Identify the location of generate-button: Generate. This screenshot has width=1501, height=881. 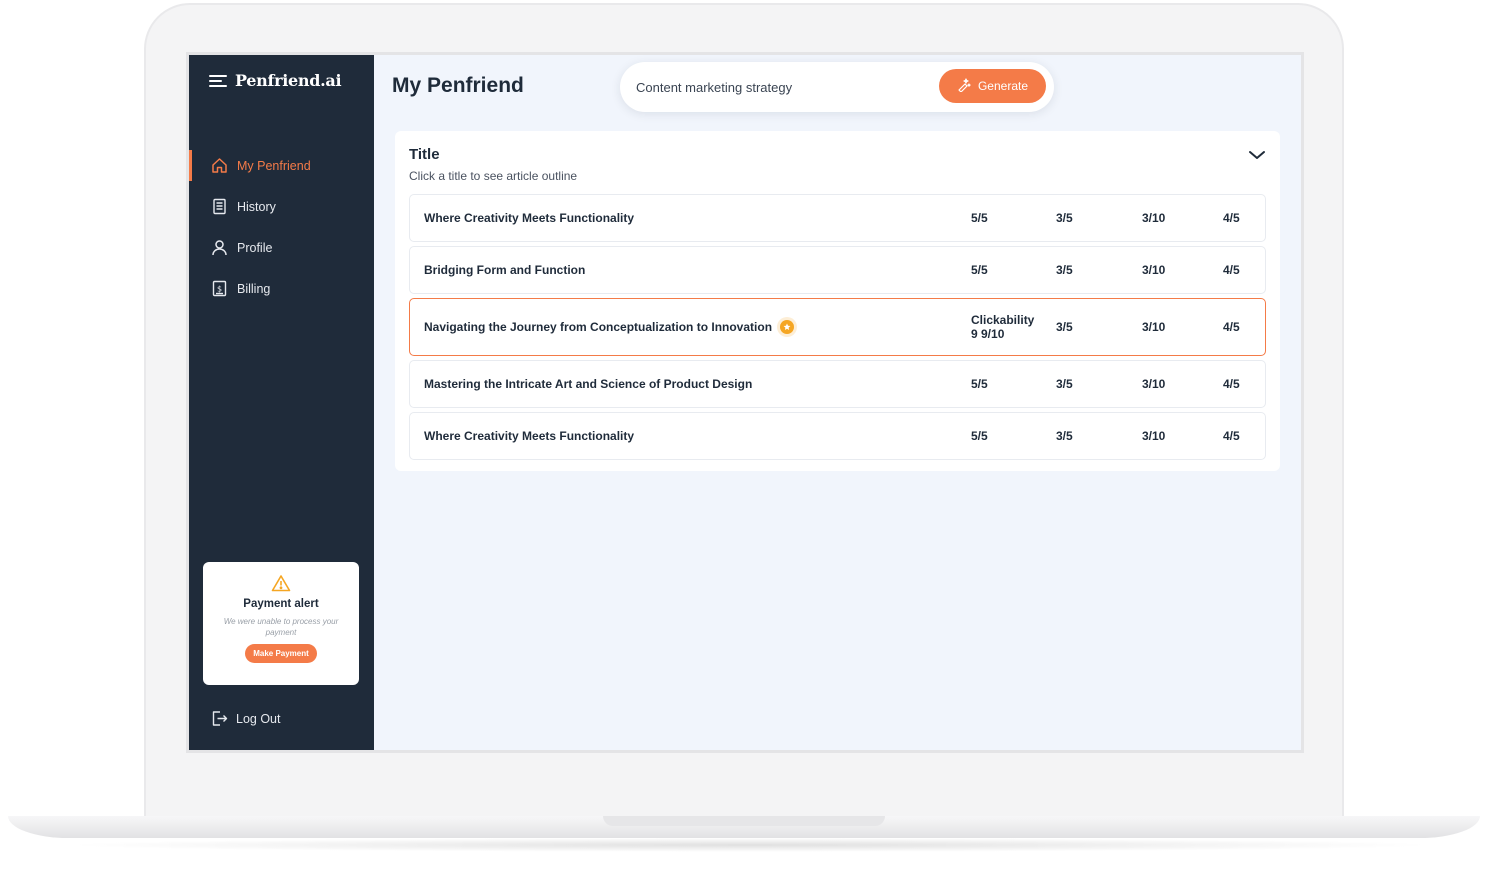
(992, 86).